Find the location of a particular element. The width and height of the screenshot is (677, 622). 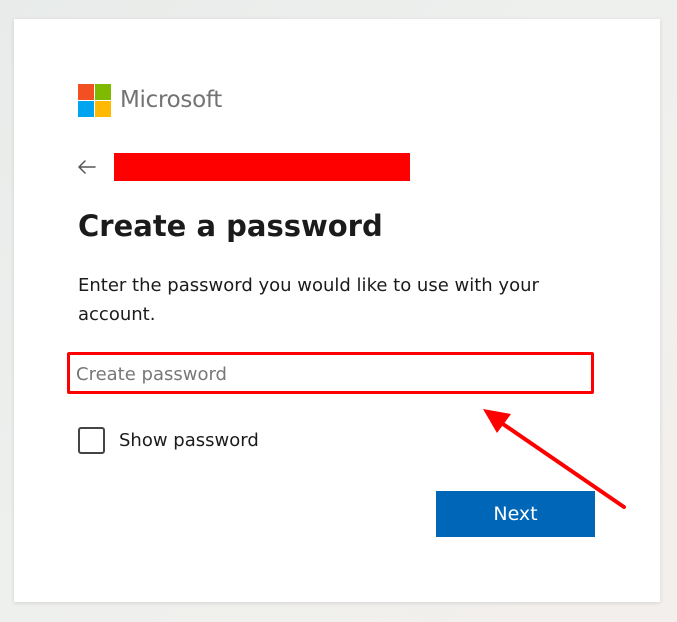

page-title: Create a password is located at coordinates (230, 226).